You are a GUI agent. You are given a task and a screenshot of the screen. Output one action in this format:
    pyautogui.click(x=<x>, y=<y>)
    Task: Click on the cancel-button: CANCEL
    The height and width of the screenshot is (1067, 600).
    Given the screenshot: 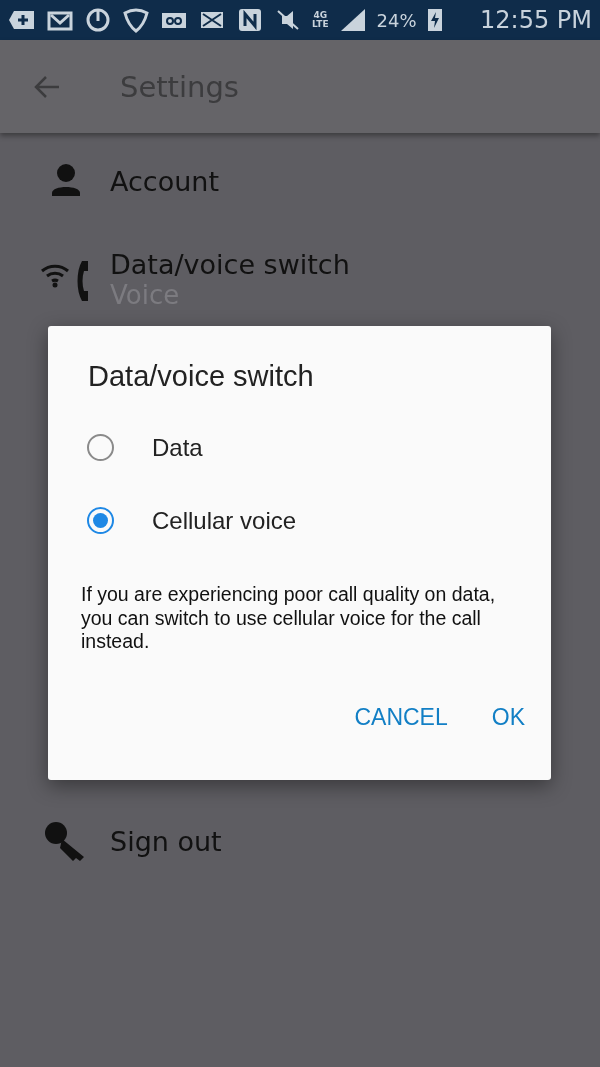 What is the action you would take?
    pyautogui.click(x=401, y=717)
    